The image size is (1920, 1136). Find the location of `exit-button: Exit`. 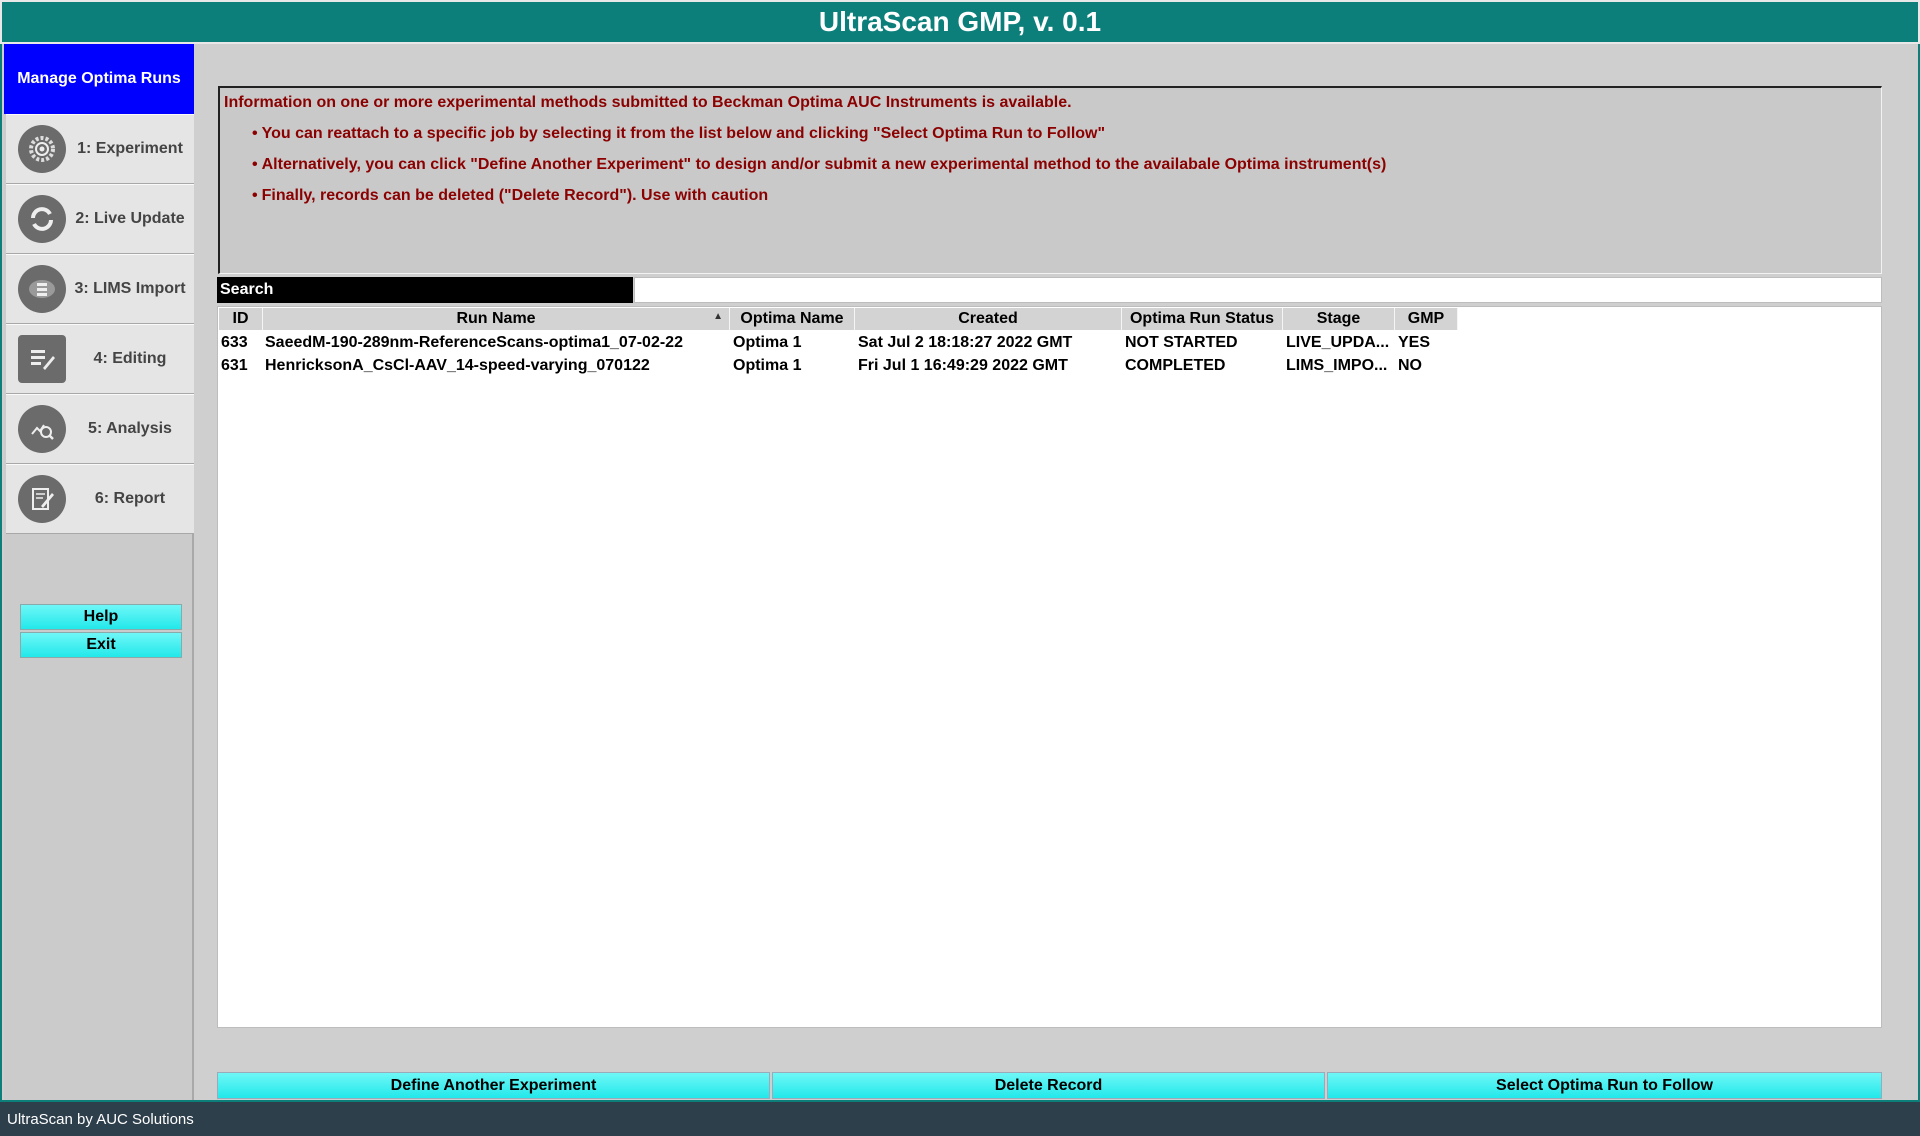

exit-button: Exit is located at coordinates (101, 645).